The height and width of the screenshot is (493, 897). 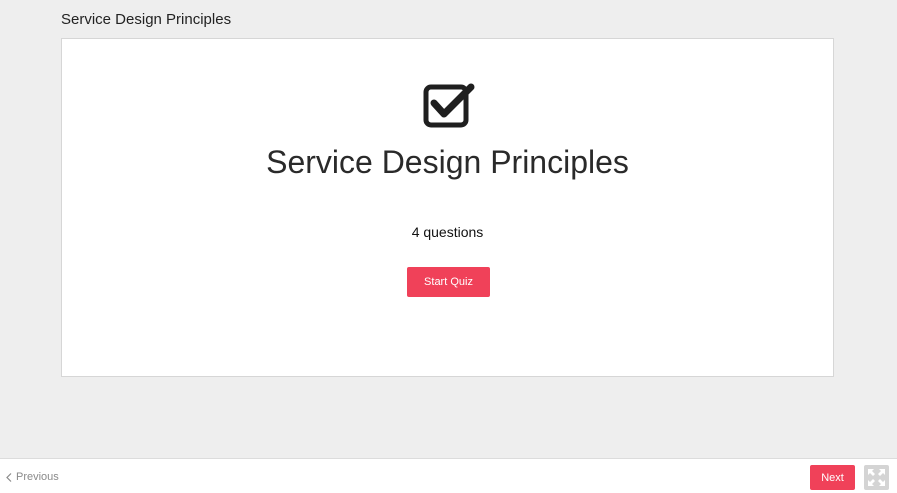 I want to click on footer-nav: Previous Next, so click(x=448, y=475).